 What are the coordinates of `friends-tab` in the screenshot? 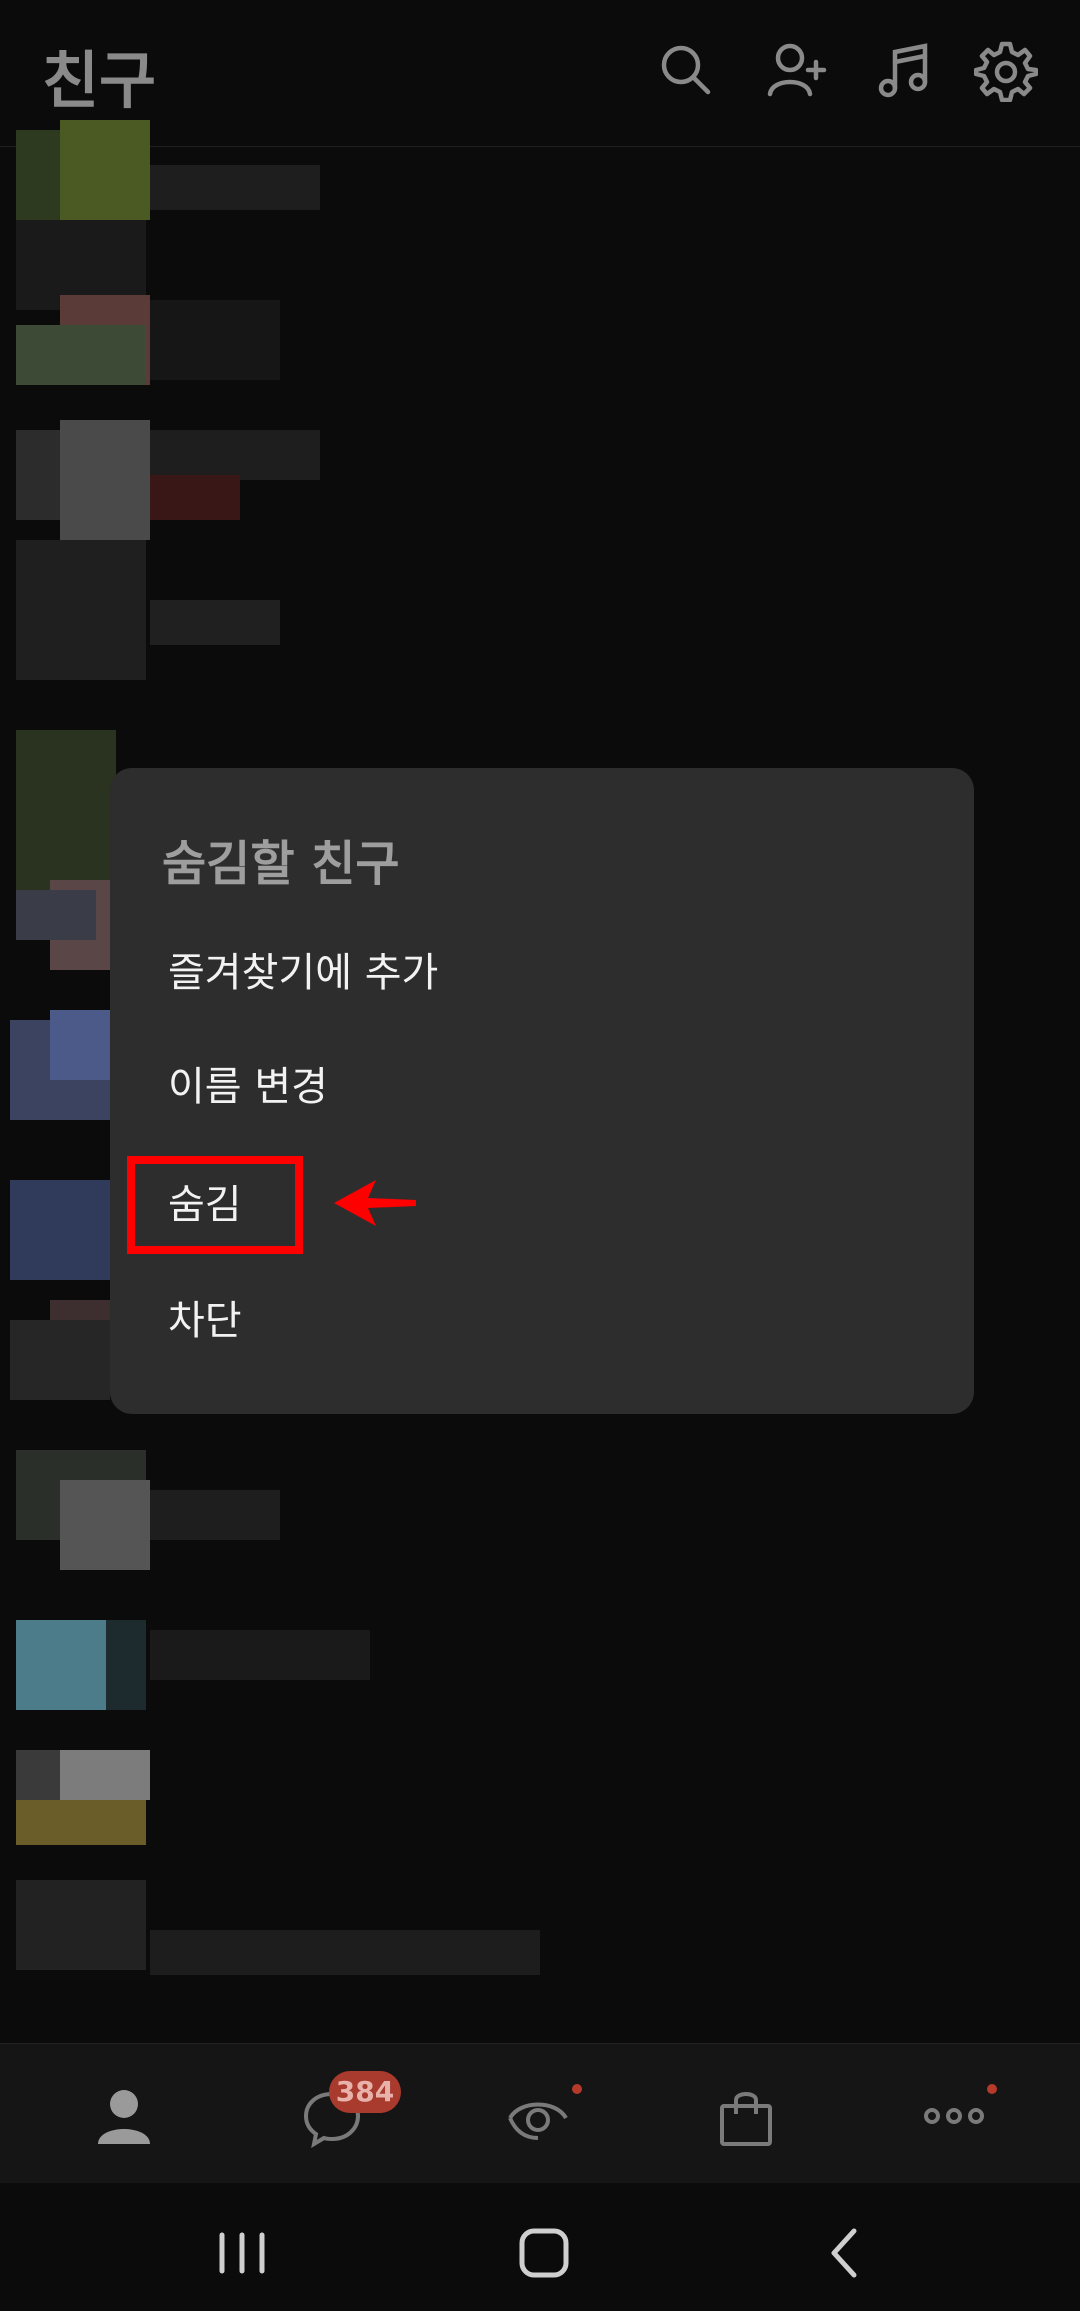 It's located at (124, 2116).